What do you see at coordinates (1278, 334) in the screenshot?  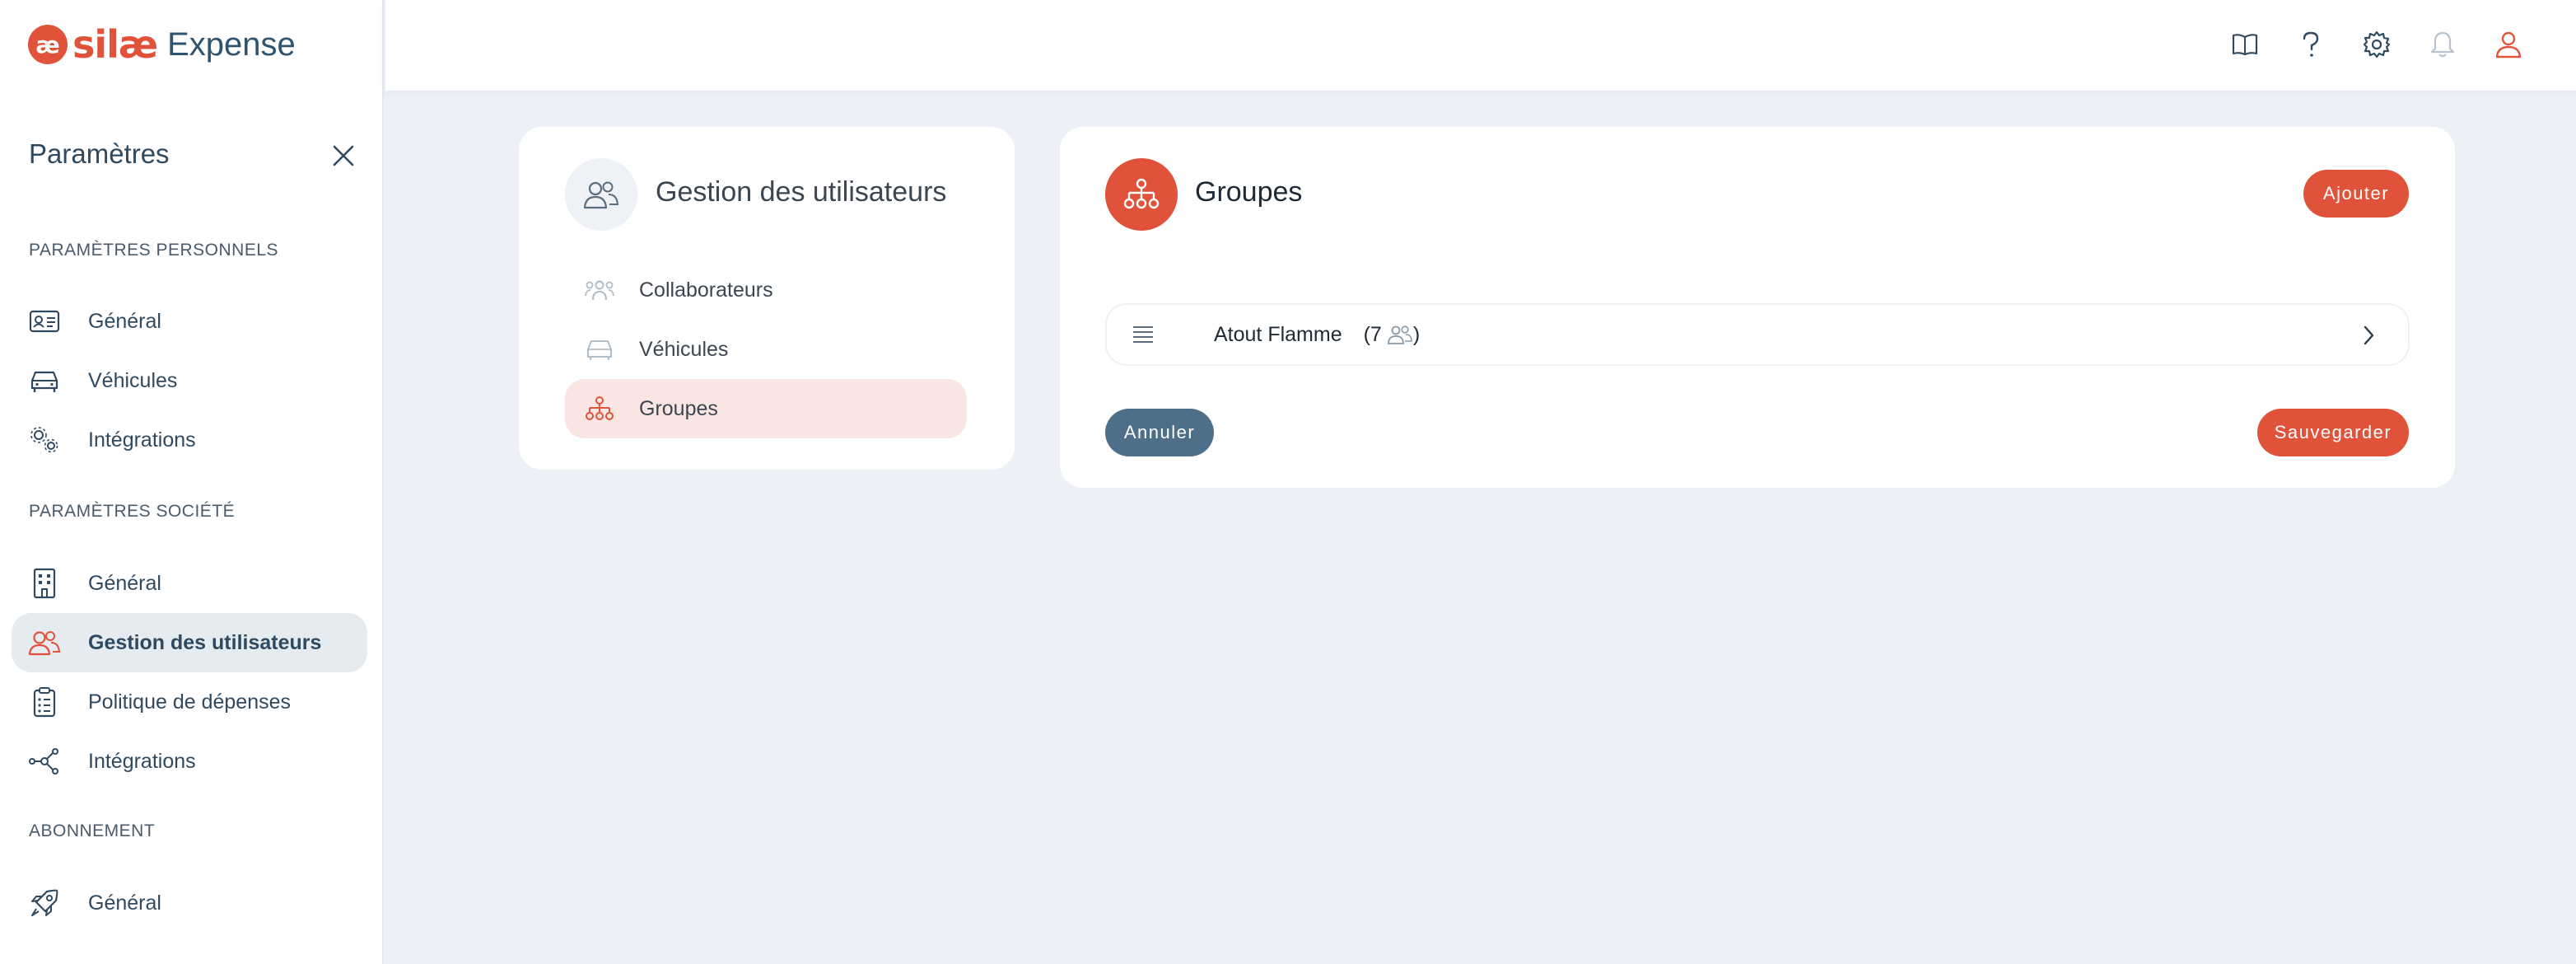 I see `group-name: Atout Flamme` at bounding box center [1278, 334].